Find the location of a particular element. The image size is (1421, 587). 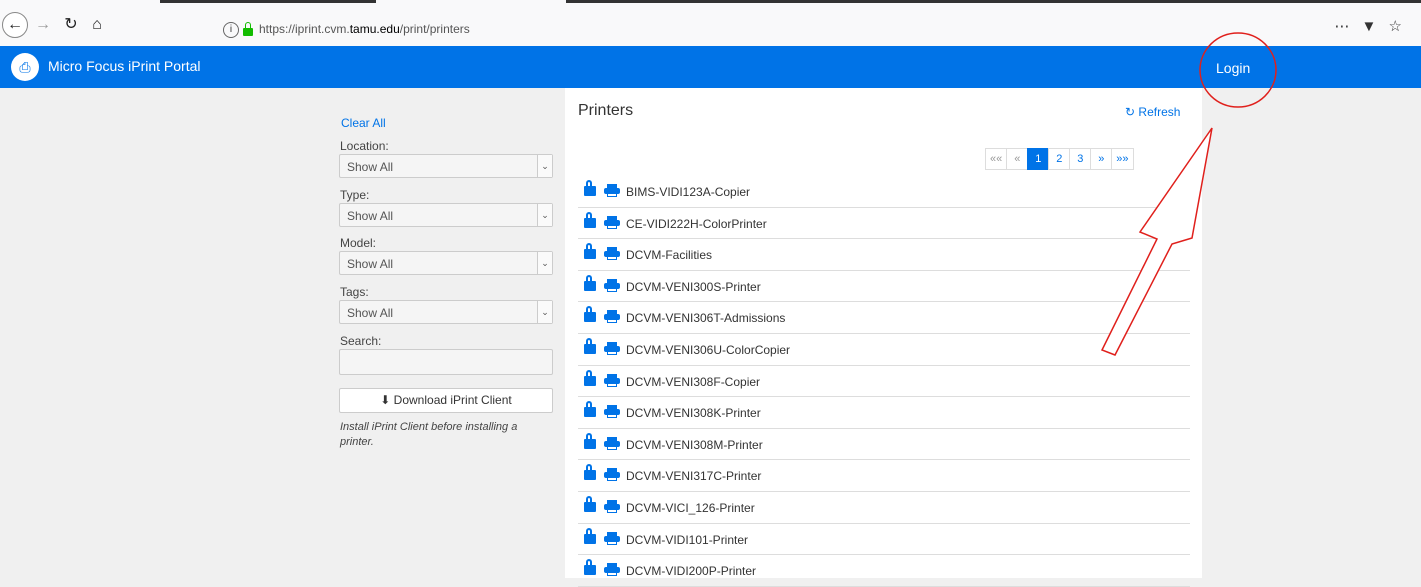

printer-name: DCVM-VENI308M-Printer is located at coordinates (694, 445).